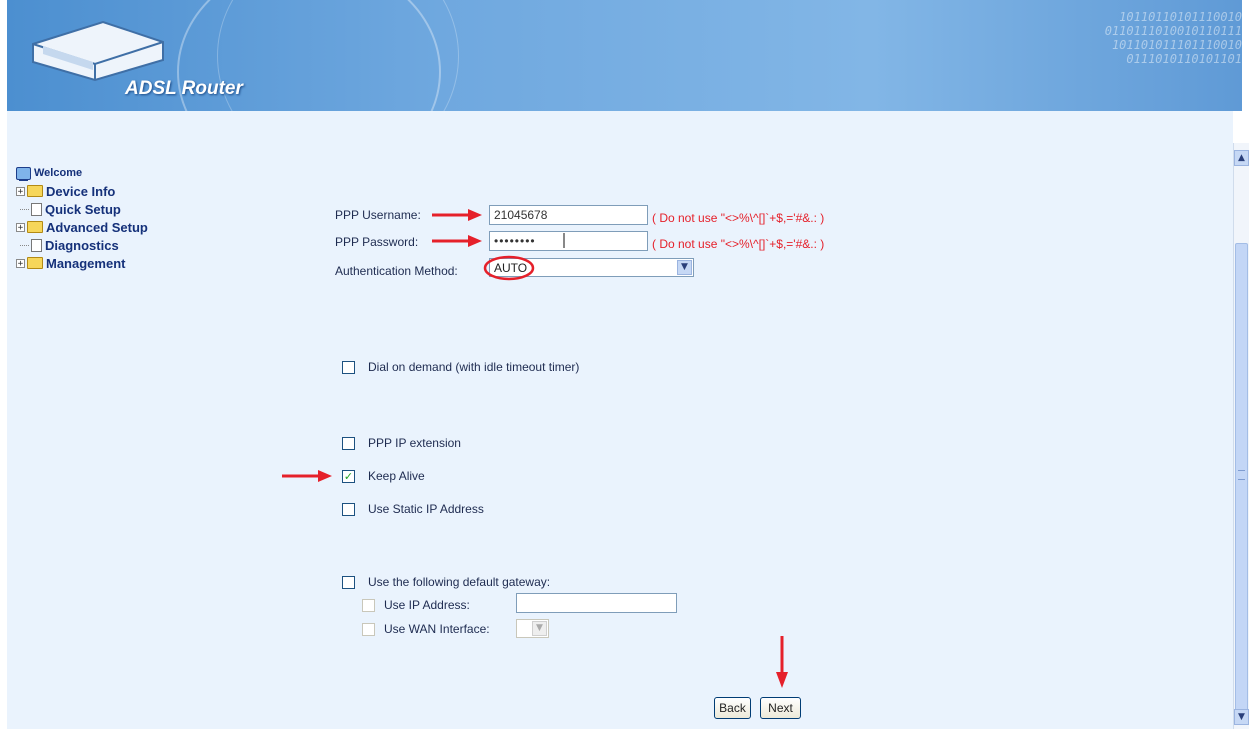 This screenshot has width=1249, height=729. I want to click on annotation-ellipse, so click(509, 268).